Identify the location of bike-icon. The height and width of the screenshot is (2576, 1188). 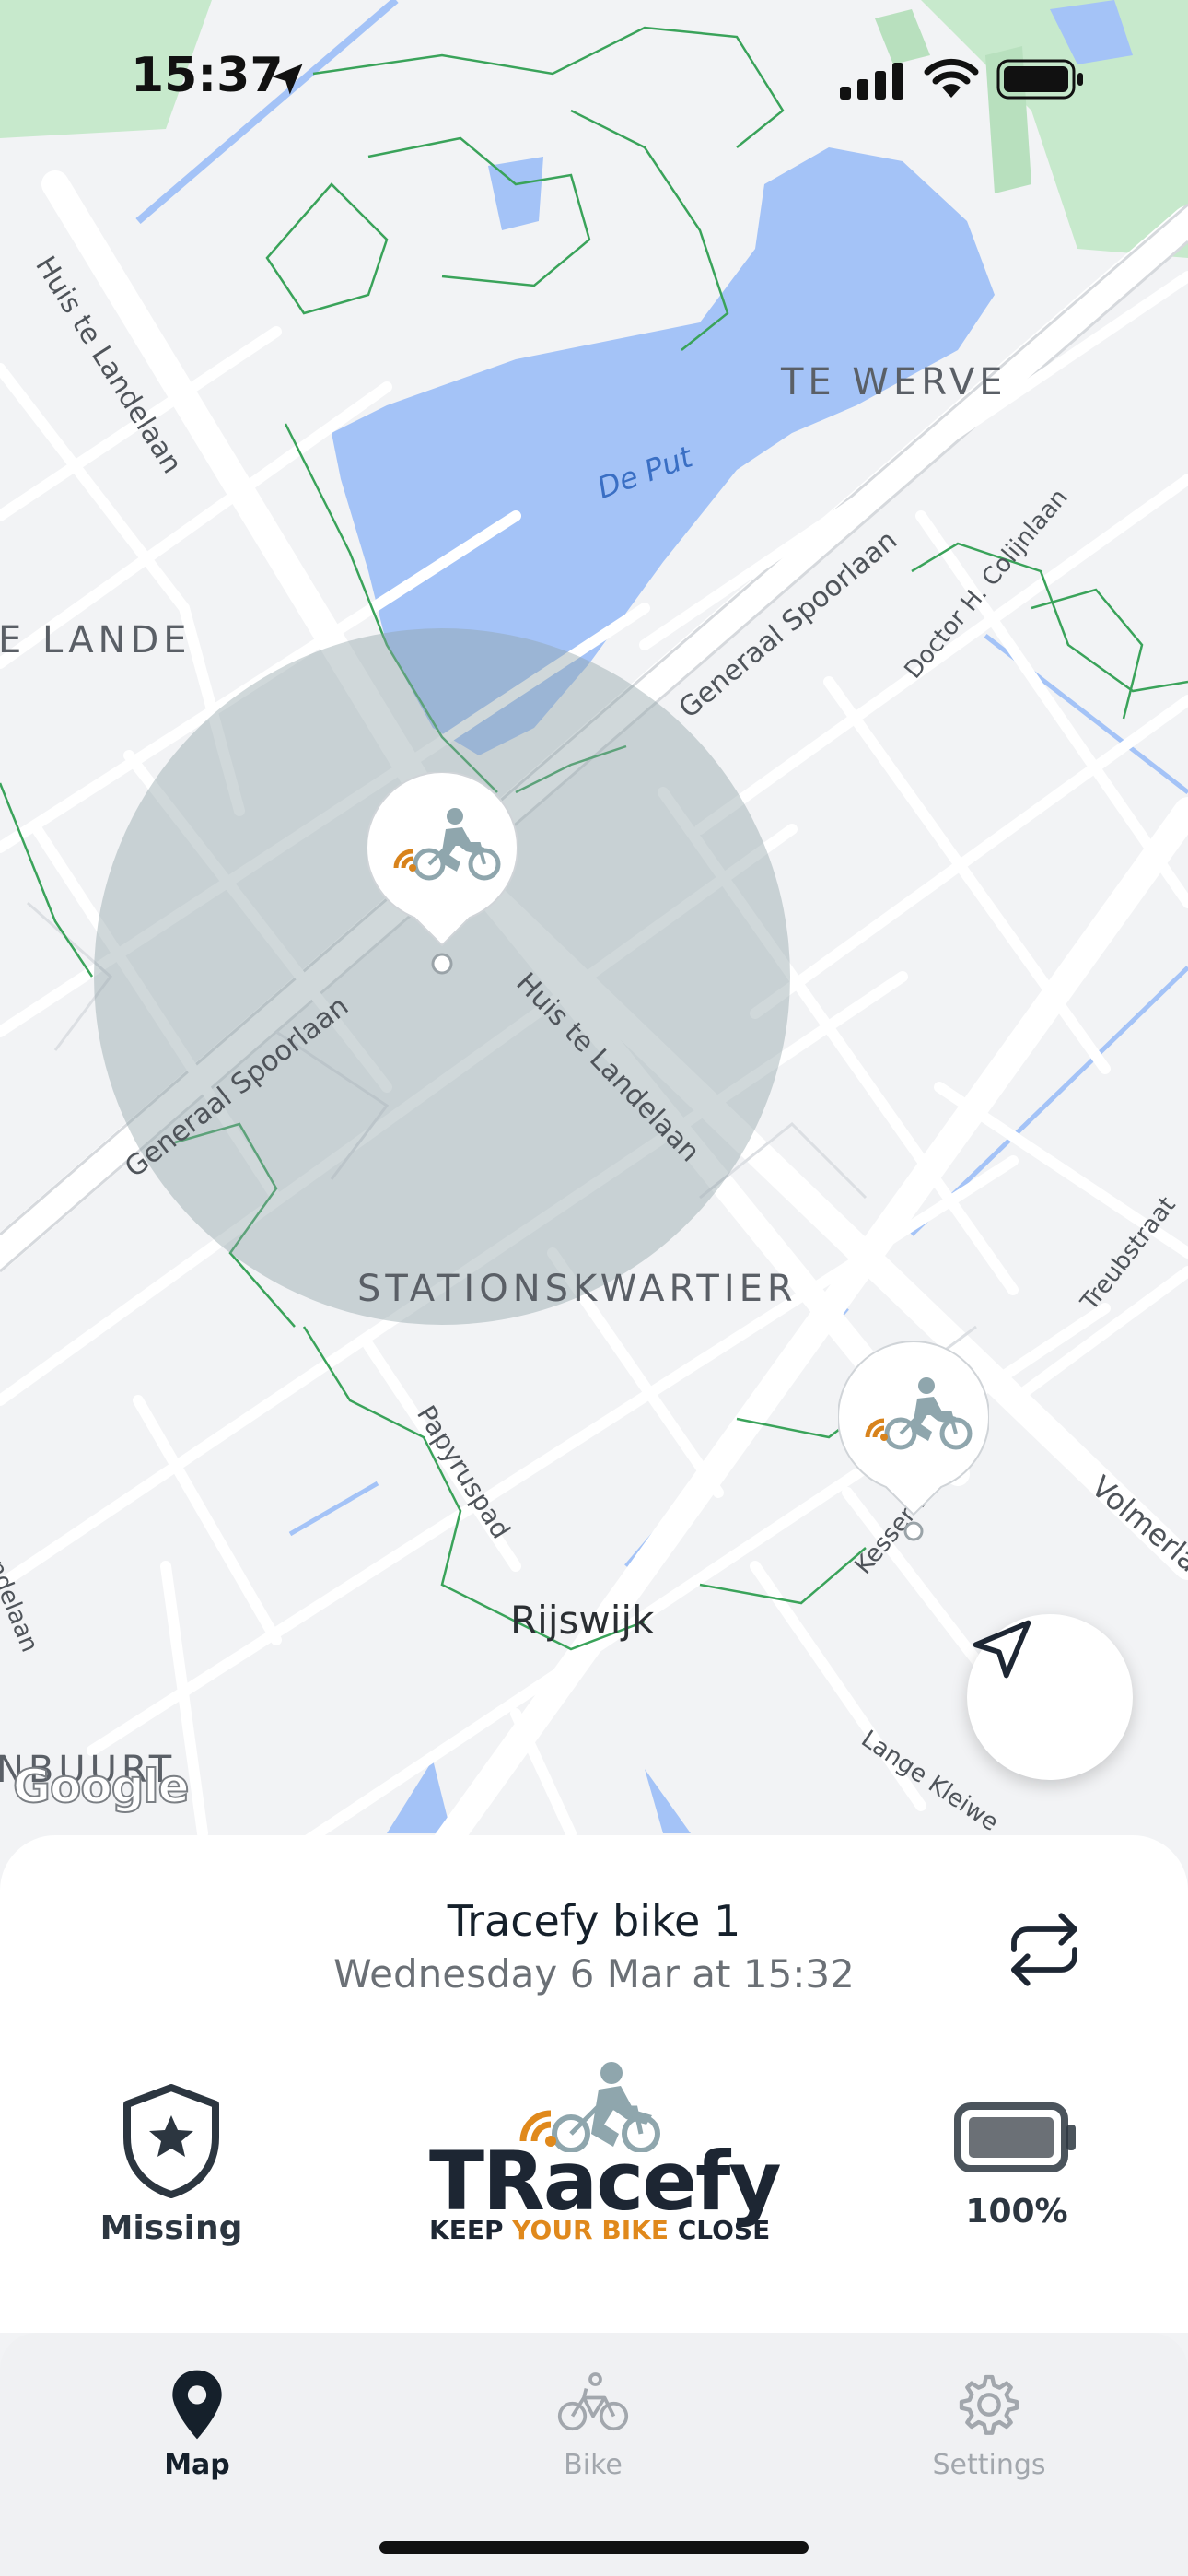
(593, 2401).